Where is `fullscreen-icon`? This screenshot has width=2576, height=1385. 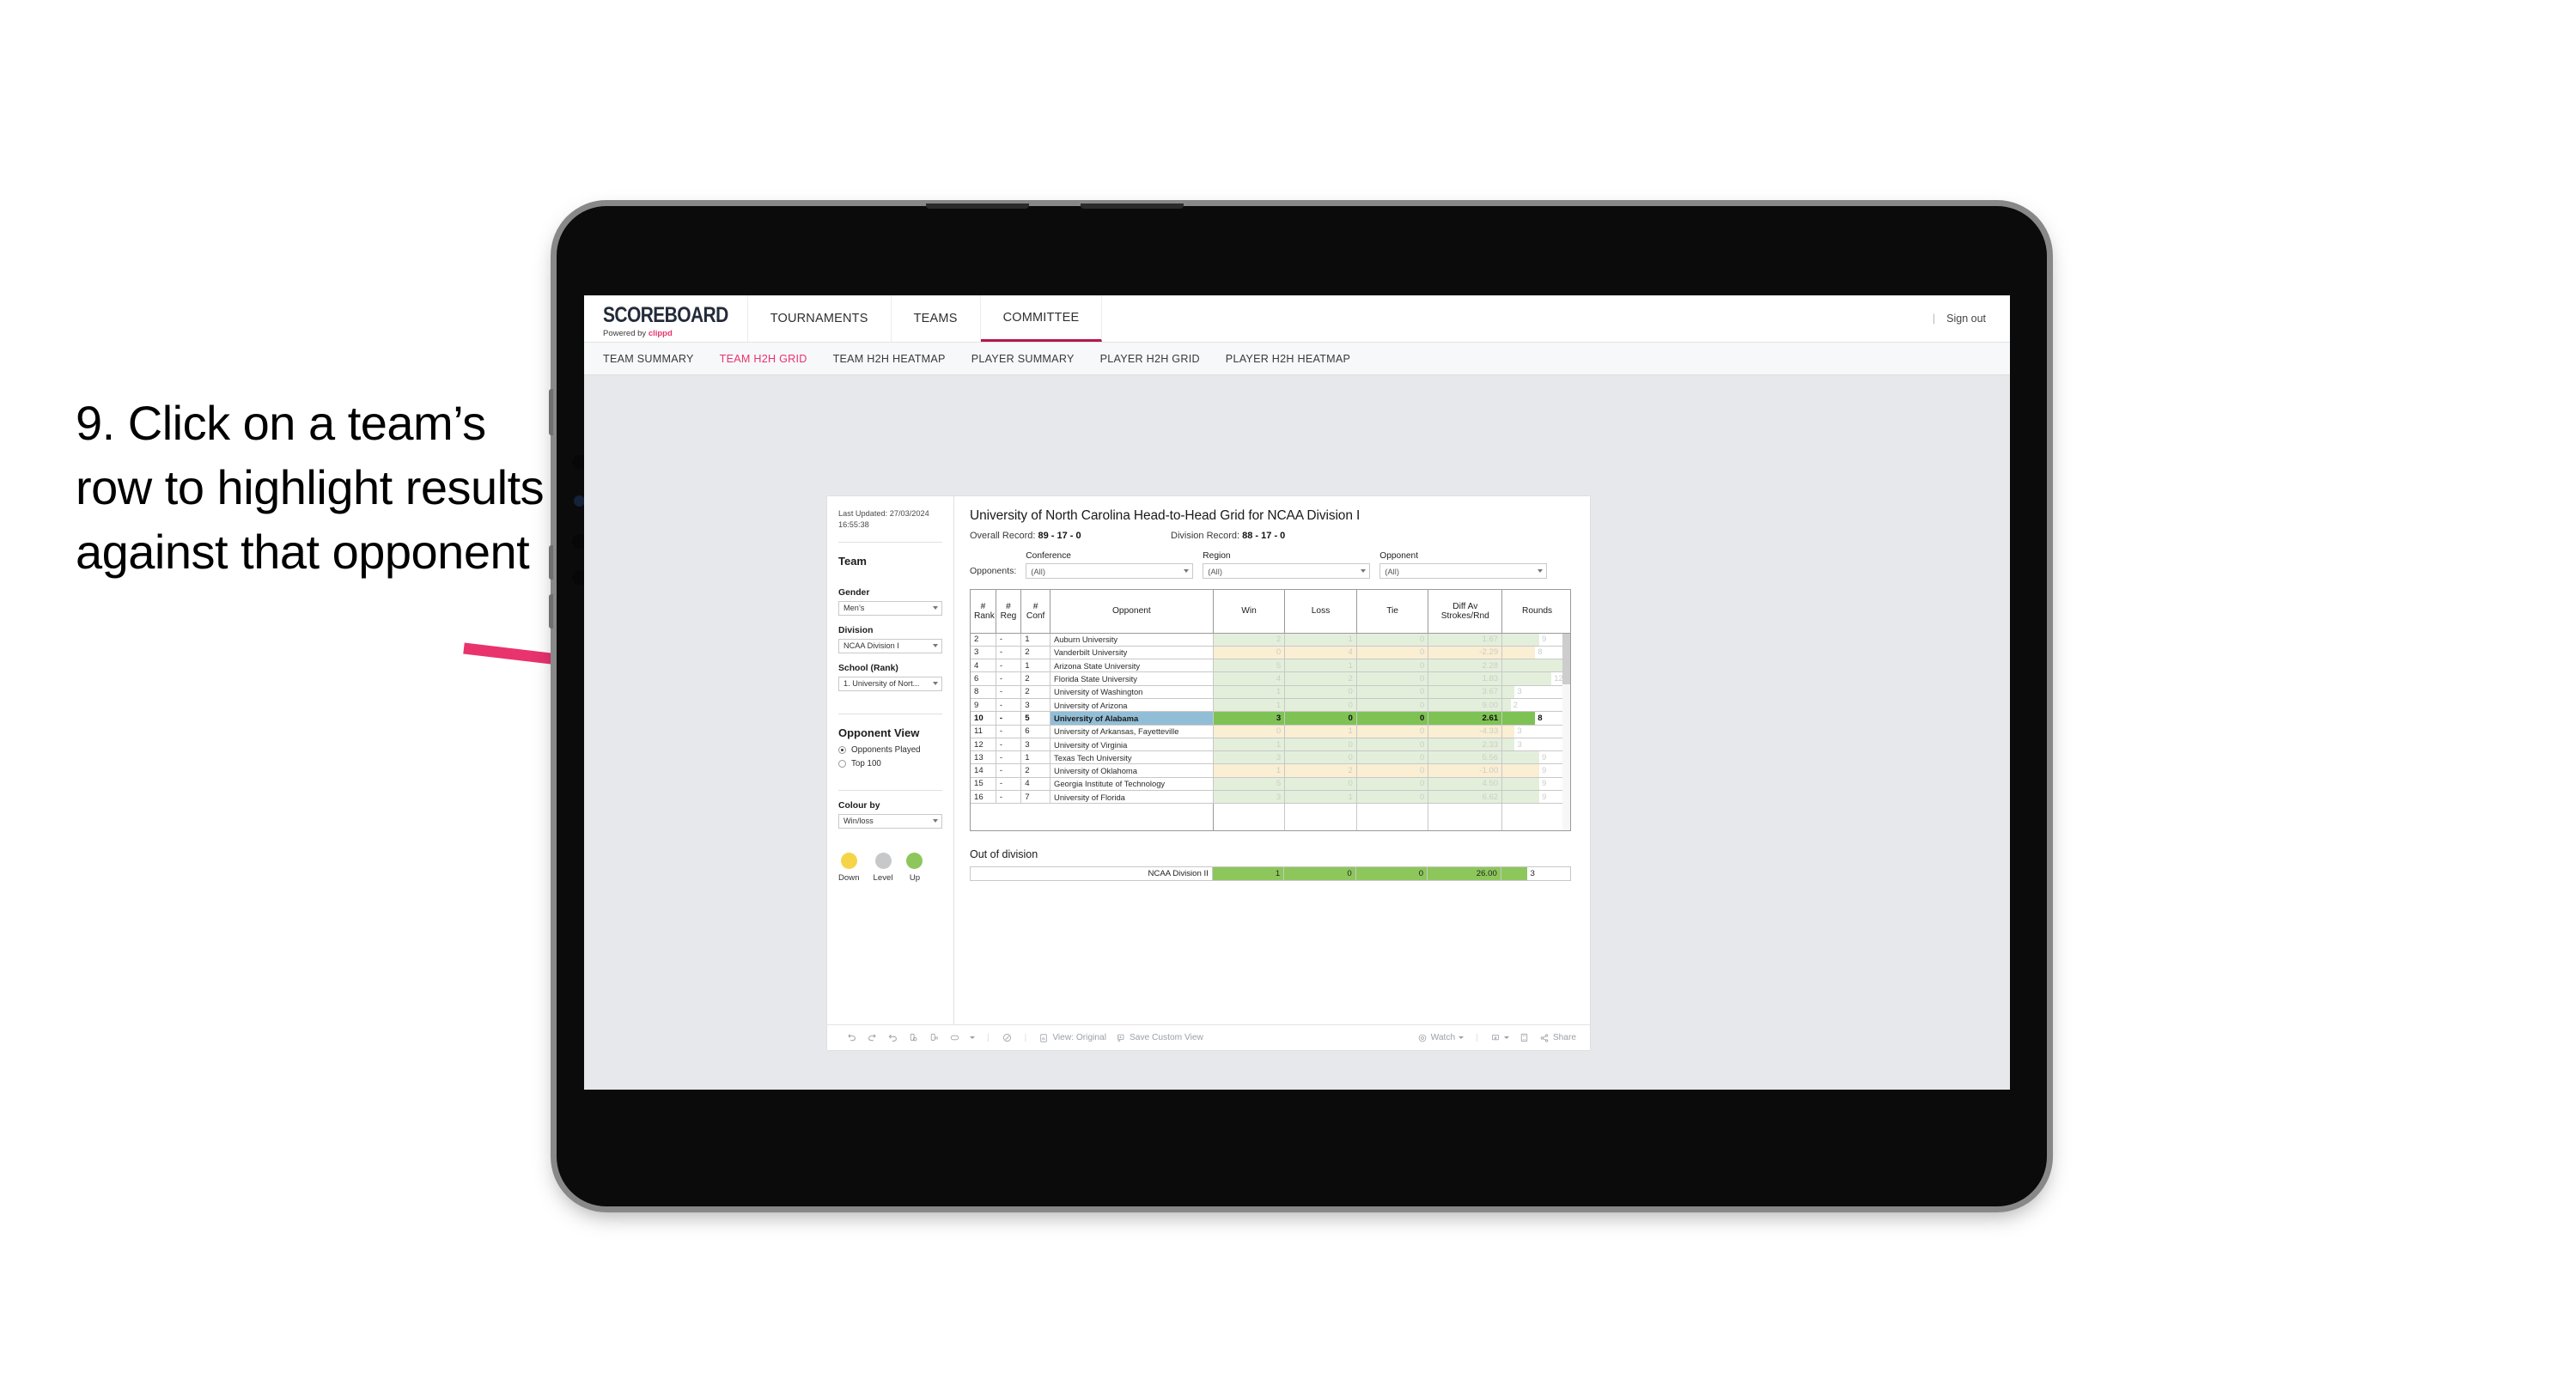
fullscreen-icon is located at coordinates (1524, 1037).